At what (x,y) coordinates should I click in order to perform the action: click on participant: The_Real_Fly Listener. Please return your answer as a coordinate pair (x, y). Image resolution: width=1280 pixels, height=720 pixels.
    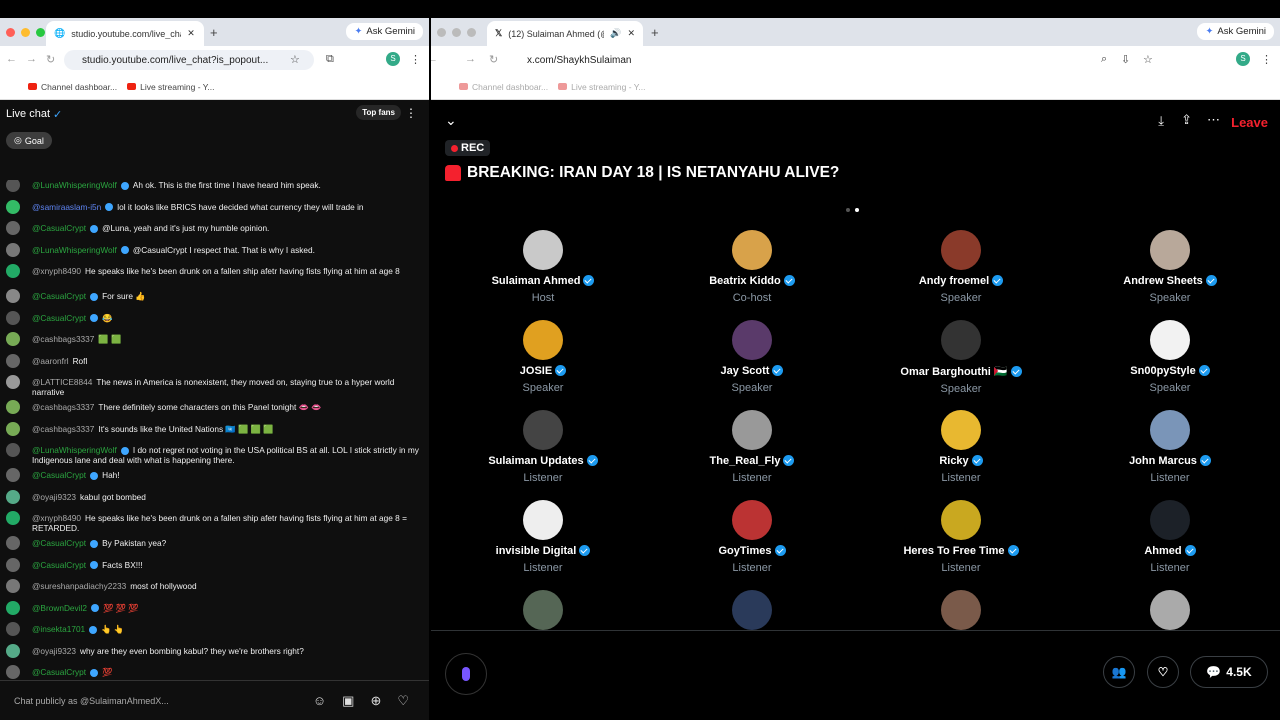
    Looking at the image, I should click on (752, 447).